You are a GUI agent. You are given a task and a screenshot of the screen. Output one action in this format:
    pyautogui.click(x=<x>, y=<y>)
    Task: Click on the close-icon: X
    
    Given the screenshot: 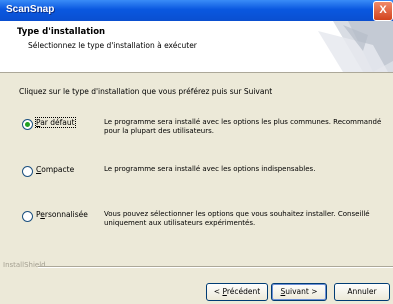 What is the action you would take?
    pyautogui.click(x=383, y=10)
    